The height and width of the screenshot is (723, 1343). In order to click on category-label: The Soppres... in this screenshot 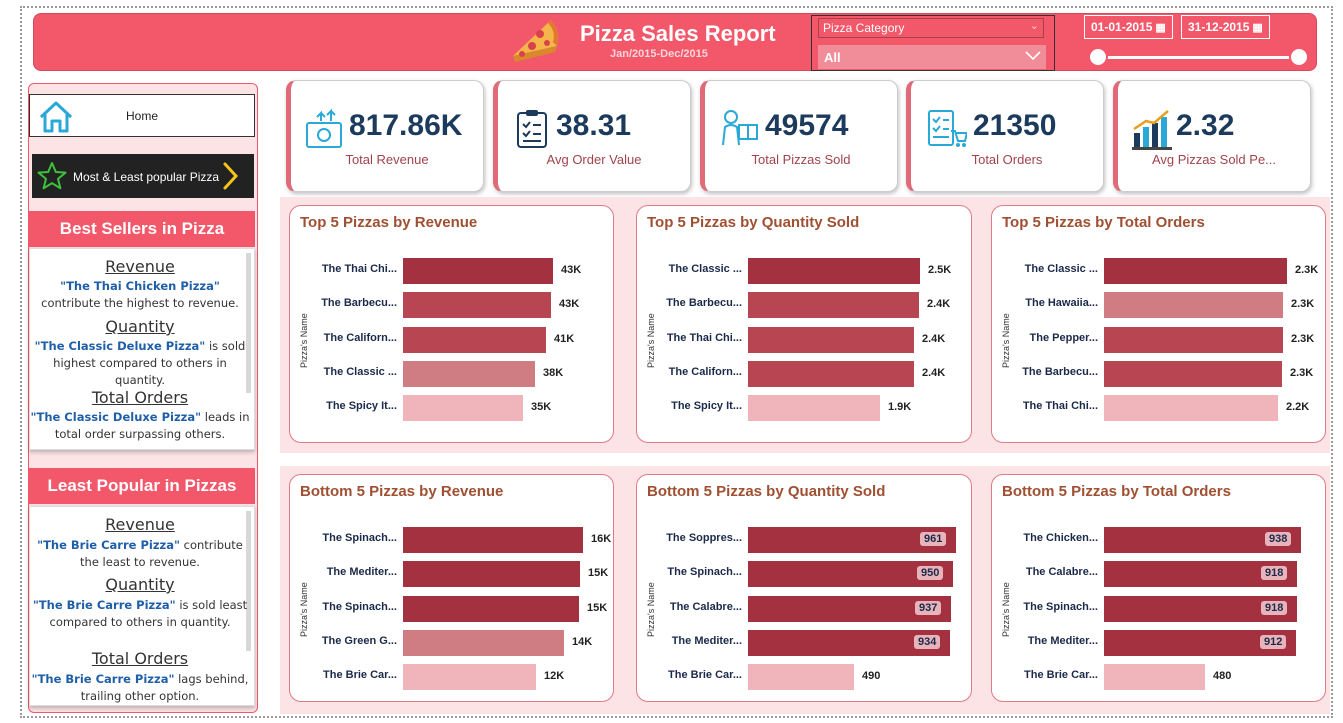, I will do `click(704, 538)`.